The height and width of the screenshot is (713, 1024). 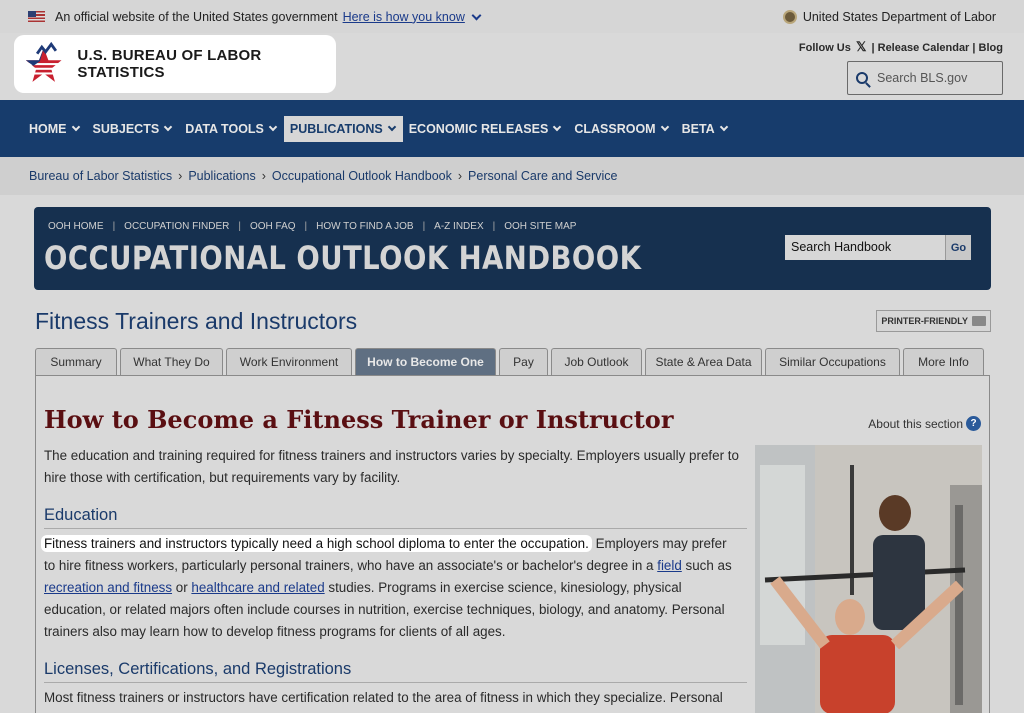 I want to click on tab-state-area-data: State & Area Data, so click(x=703, y=361).